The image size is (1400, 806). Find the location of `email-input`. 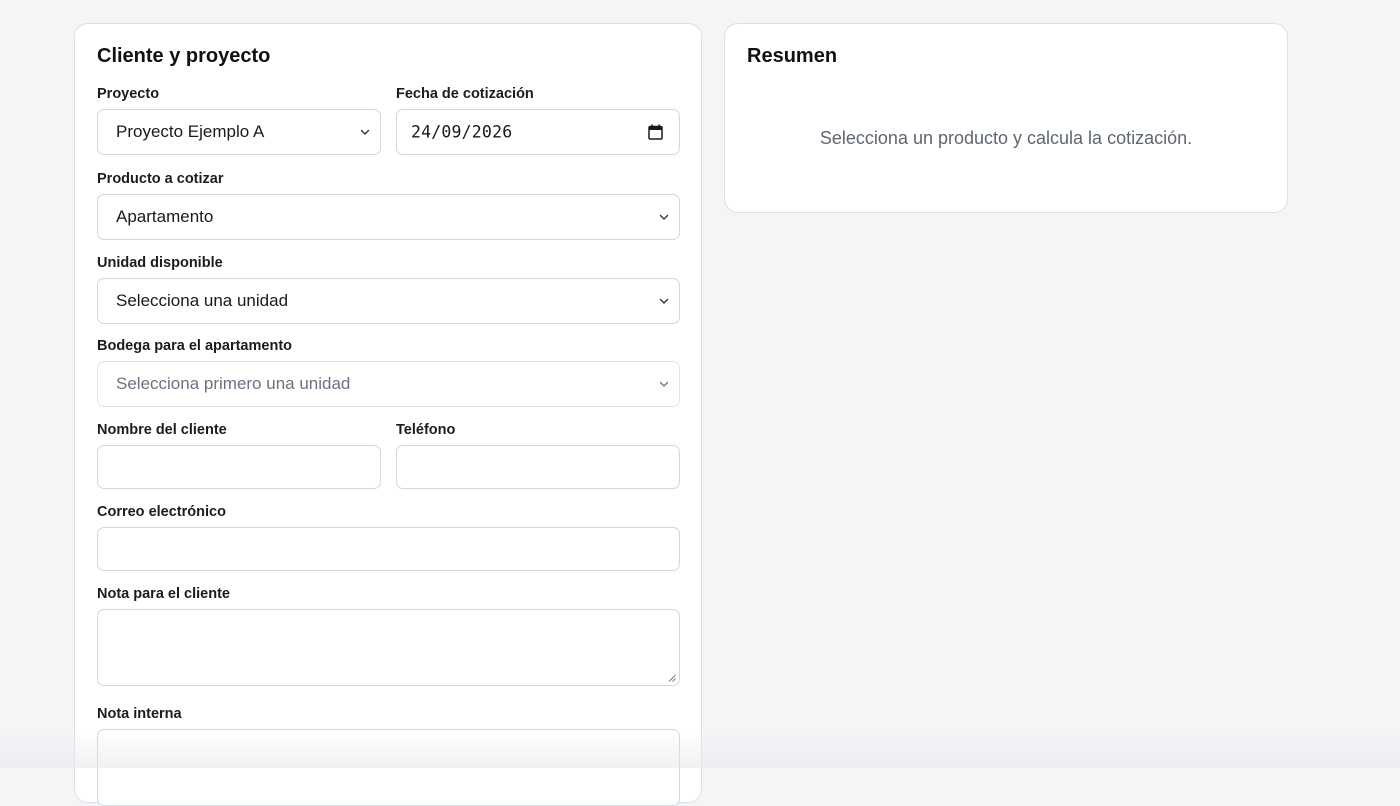

email-input is located at coordinates (388, 549).